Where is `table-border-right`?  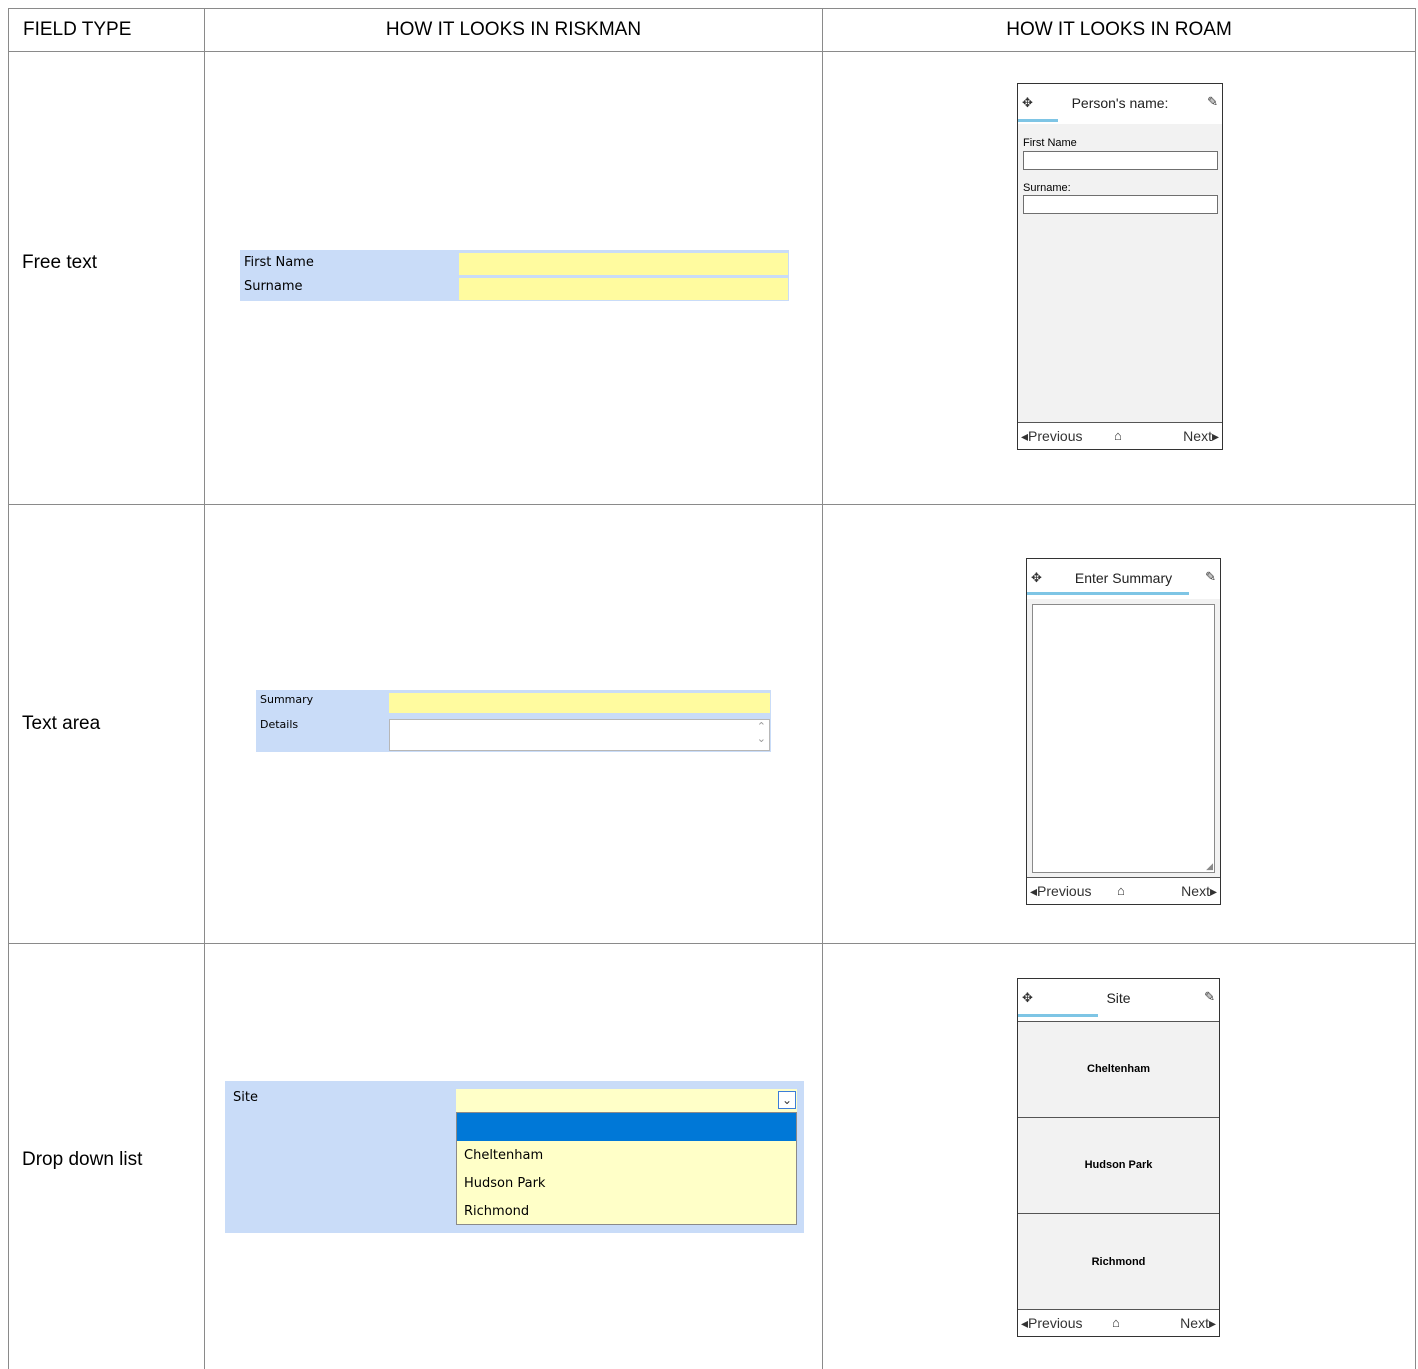
table-border-right is located at coordinates (1415, 688).